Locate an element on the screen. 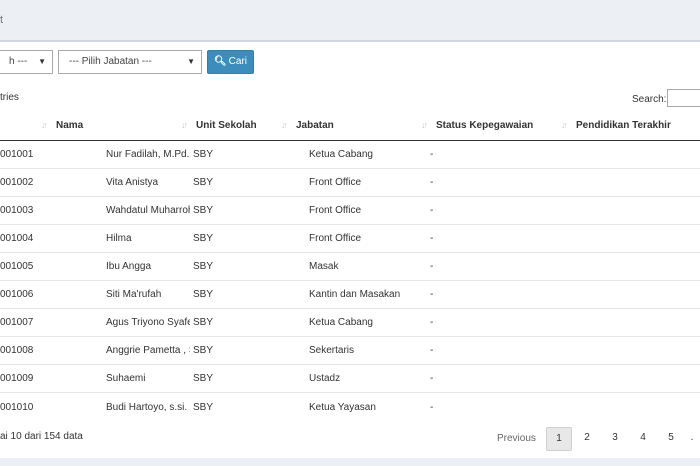  cell-jabatan: Sekertaris is located at coordinates (360, 350).